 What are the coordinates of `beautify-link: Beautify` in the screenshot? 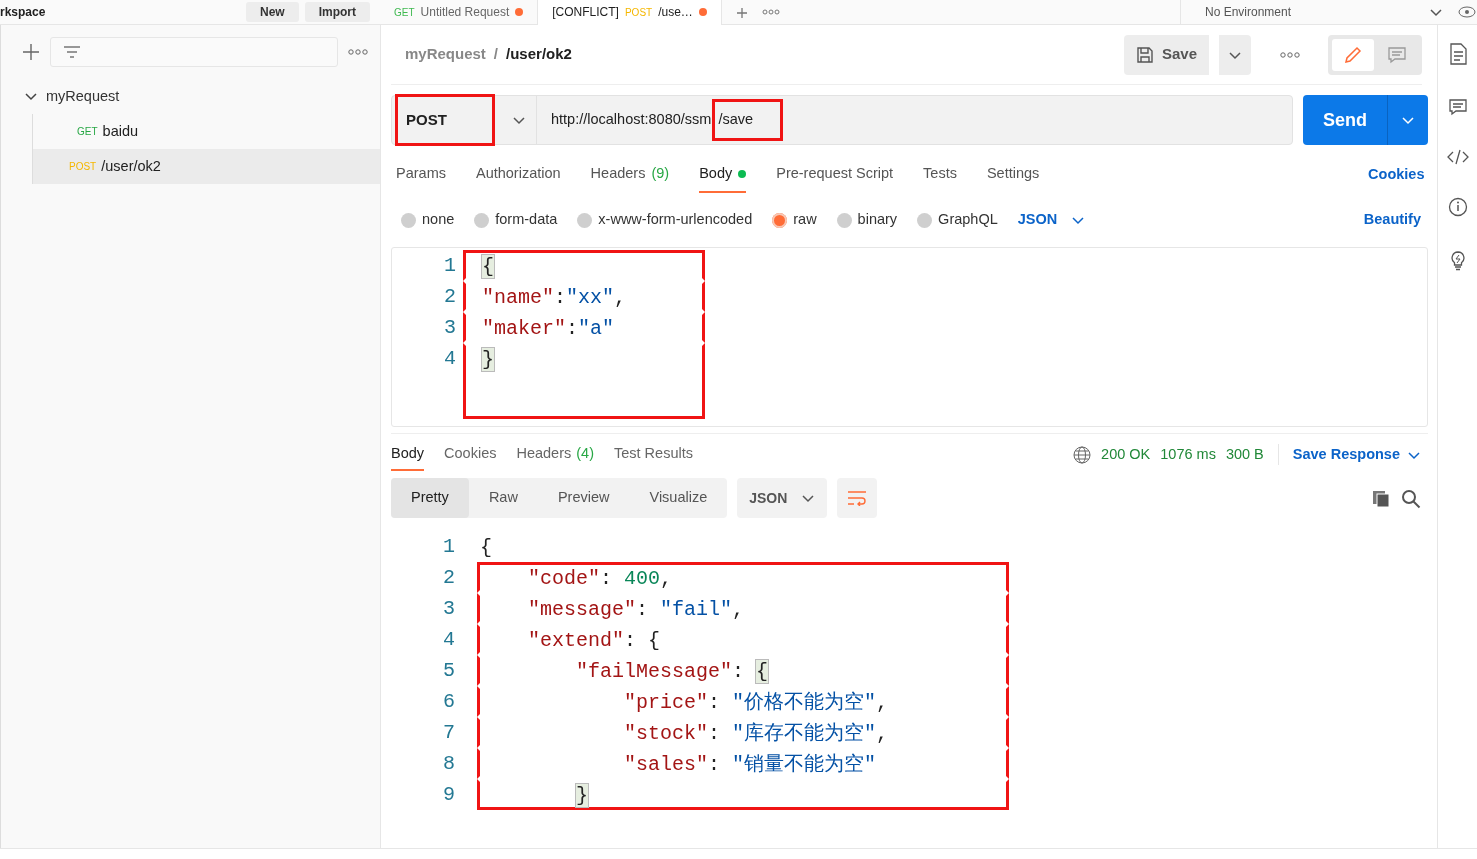 It's located at (1392, 220).